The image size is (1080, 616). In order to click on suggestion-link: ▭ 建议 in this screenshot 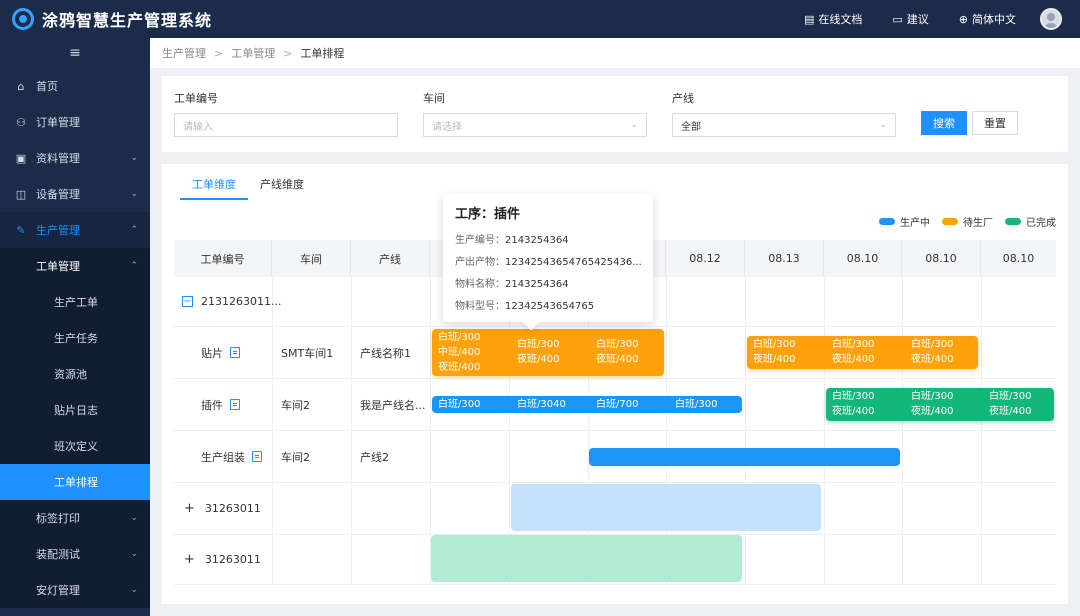, I will do `click(910, 19)`.